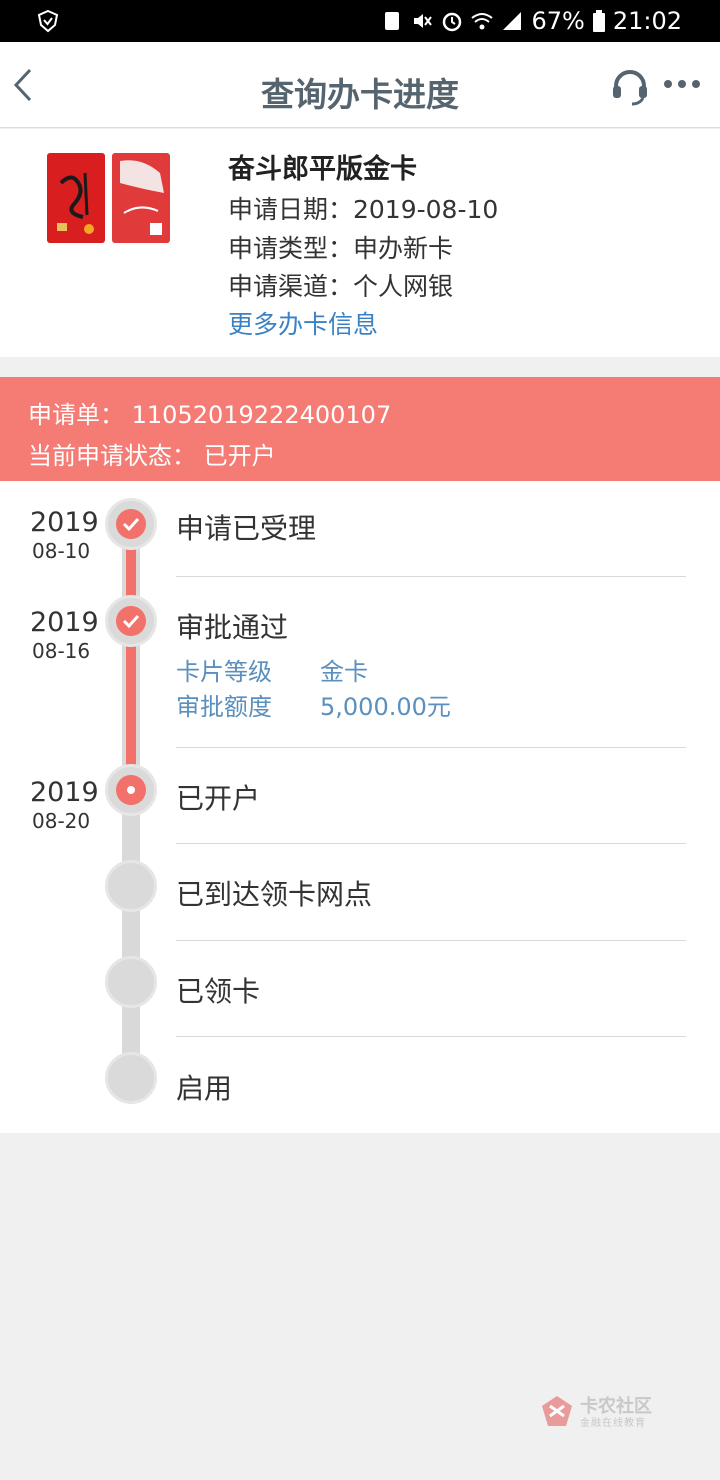 This screenshot has height=1480, width=720. Describe the element at coordinates (141, 198) in the screenshot. I see `card-back-image` at that location.